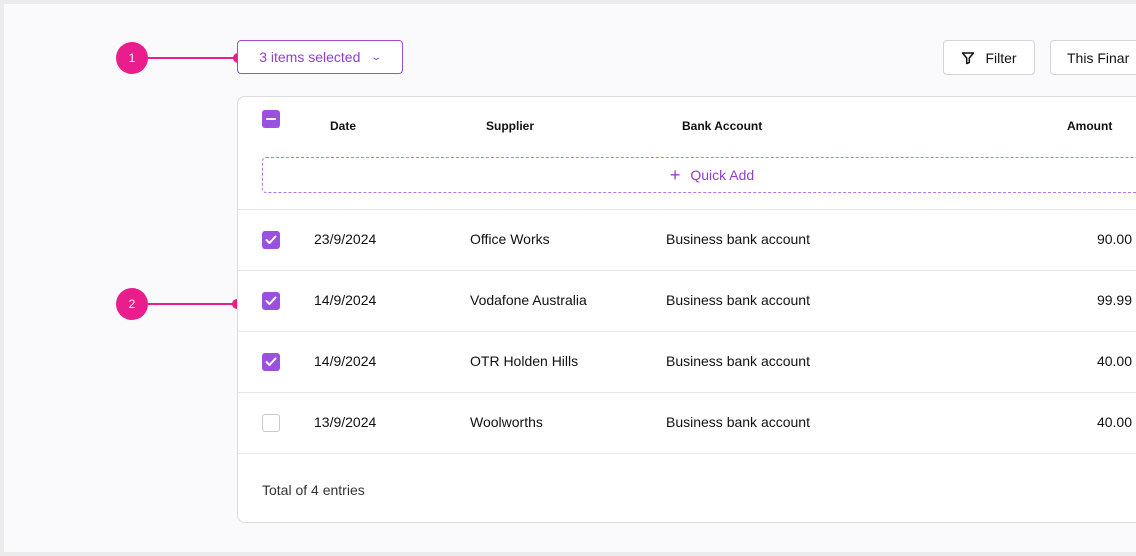  I want to click on quick-add-label: Quick Add, so click(722, 175).